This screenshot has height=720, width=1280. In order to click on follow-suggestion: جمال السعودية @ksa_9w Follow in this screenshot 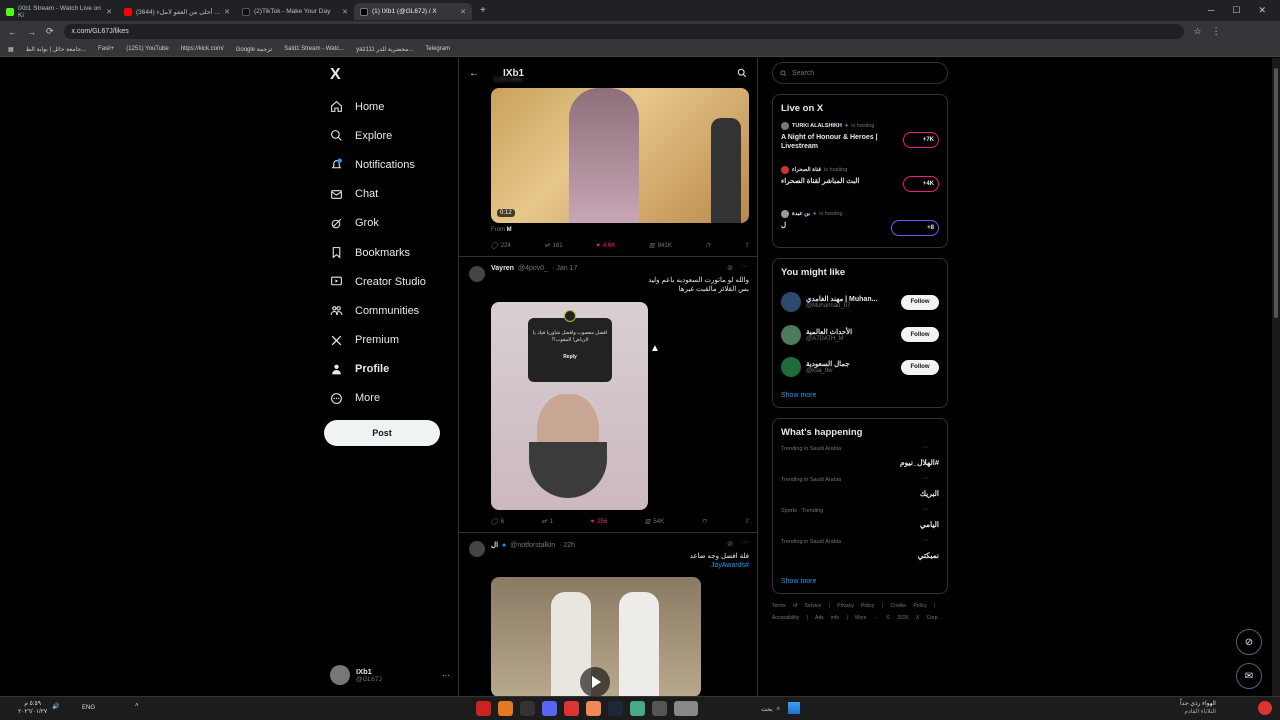, I will do `click(860, 367)`.